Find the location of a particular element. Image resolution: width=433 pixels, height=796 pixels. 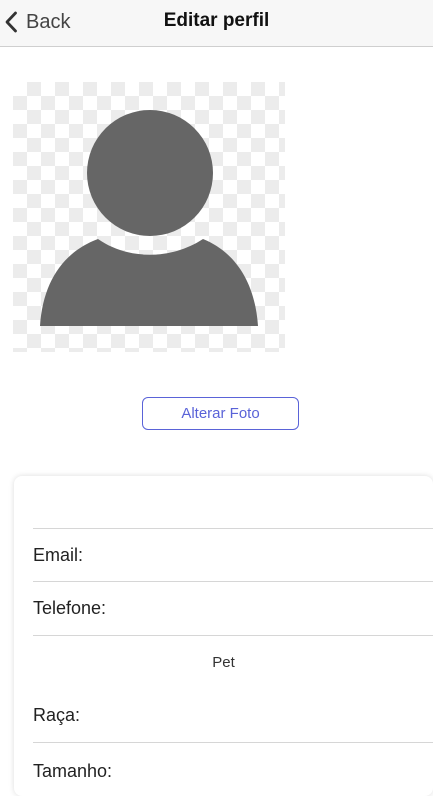

chevron-left-icon is located at coordinates (11, 22).